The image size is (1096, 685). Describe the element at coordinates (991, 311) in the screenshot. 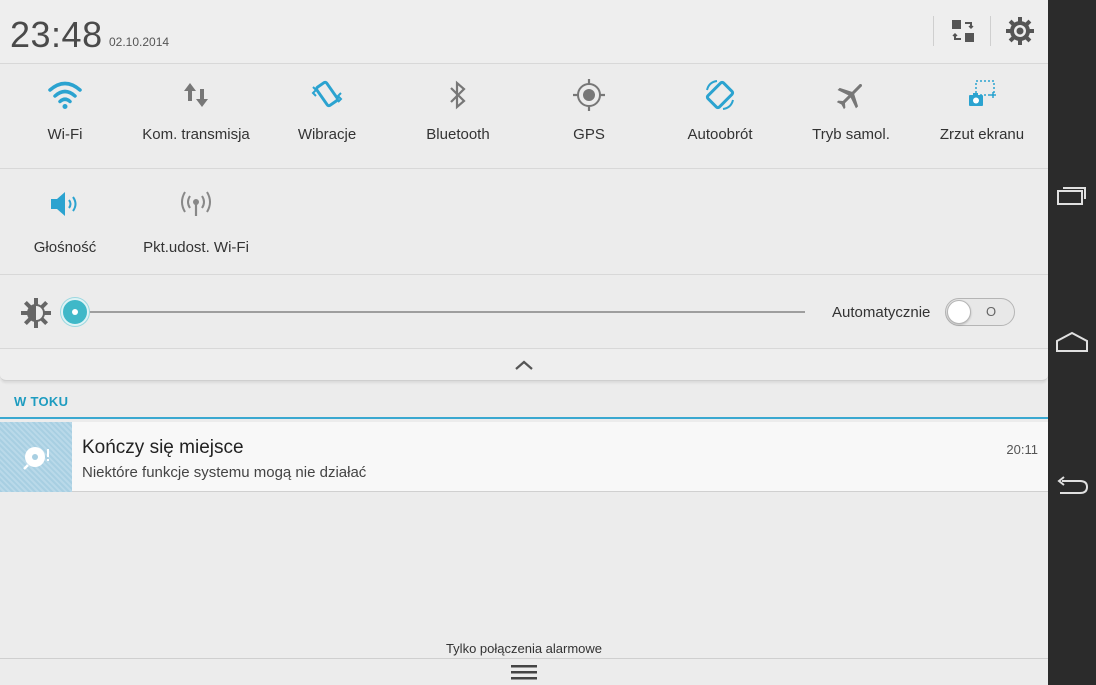

I see `switch-state-label: O` at that location.